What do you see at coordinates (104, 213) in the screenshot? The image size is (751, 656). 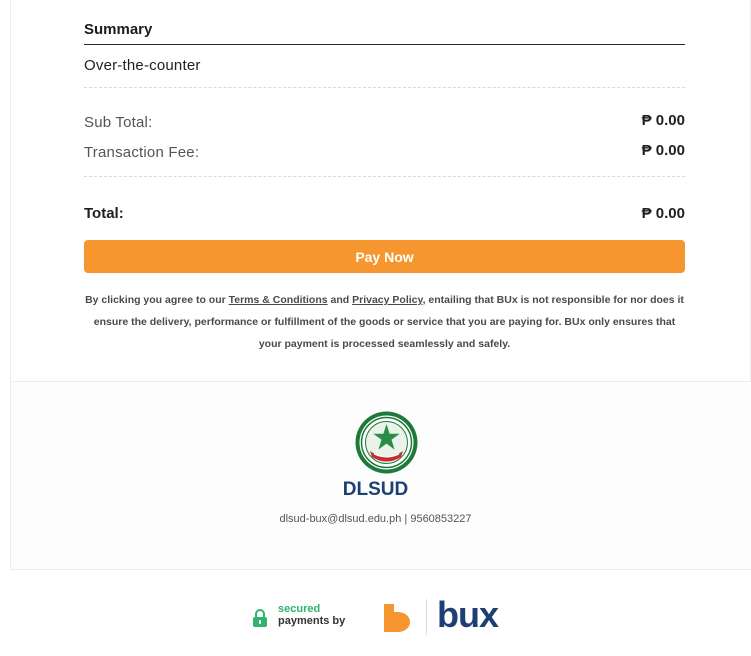 I see `total-label: Total:` at bounding box center [104, 213].